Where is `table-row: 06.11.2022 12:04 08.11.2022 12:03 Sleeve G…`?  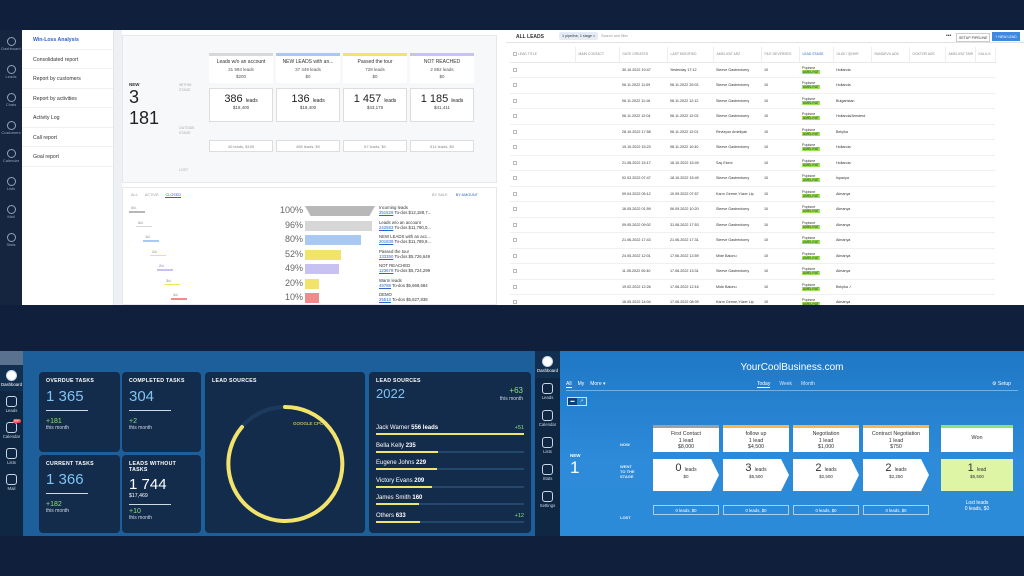 table-row: 06.11.2022 12:04 08.11.2022 12:03 Sleeve G… is located at coordinates (752, 116).